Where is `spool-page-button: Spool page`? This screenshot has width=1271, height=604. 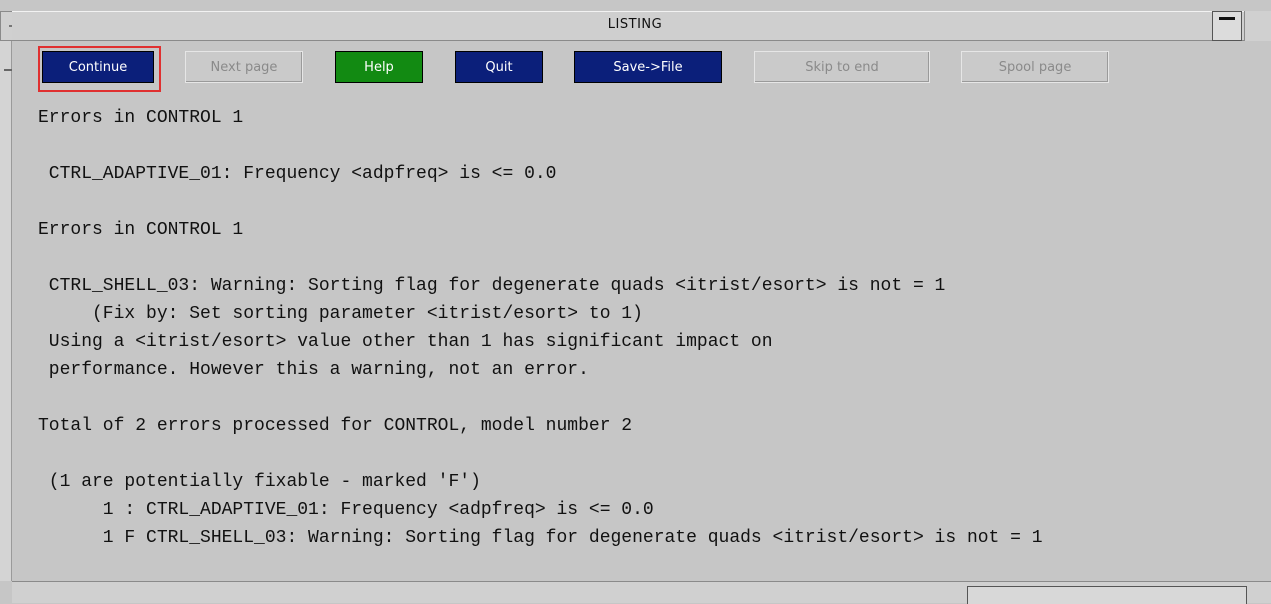 spool-page-button: Spool page is located at coordinates (1035, 67).